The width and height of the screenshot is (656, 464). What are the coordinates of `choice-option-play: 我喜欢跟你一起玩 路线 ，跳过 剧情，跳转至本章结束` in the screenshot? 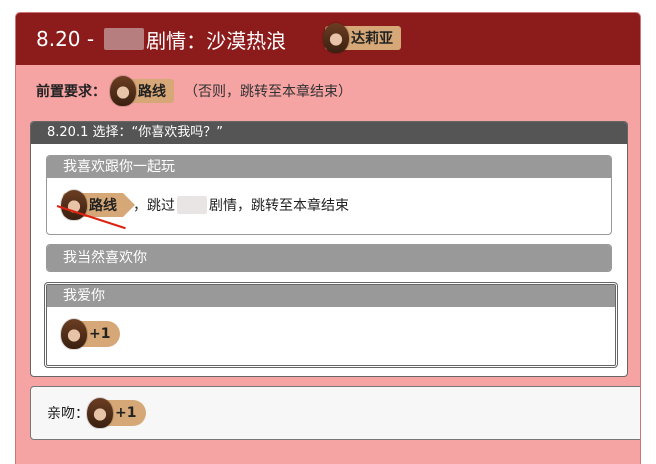 It's located at (329, 195).